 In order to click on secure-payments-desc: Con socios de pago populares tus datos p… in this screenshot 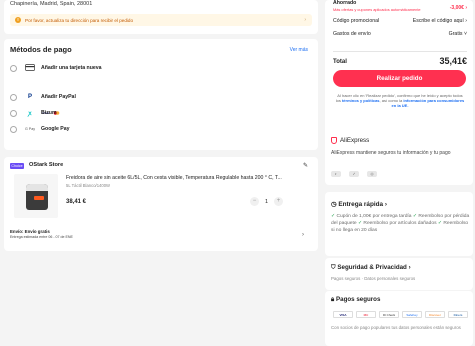, I will do `click(396, 327)`.